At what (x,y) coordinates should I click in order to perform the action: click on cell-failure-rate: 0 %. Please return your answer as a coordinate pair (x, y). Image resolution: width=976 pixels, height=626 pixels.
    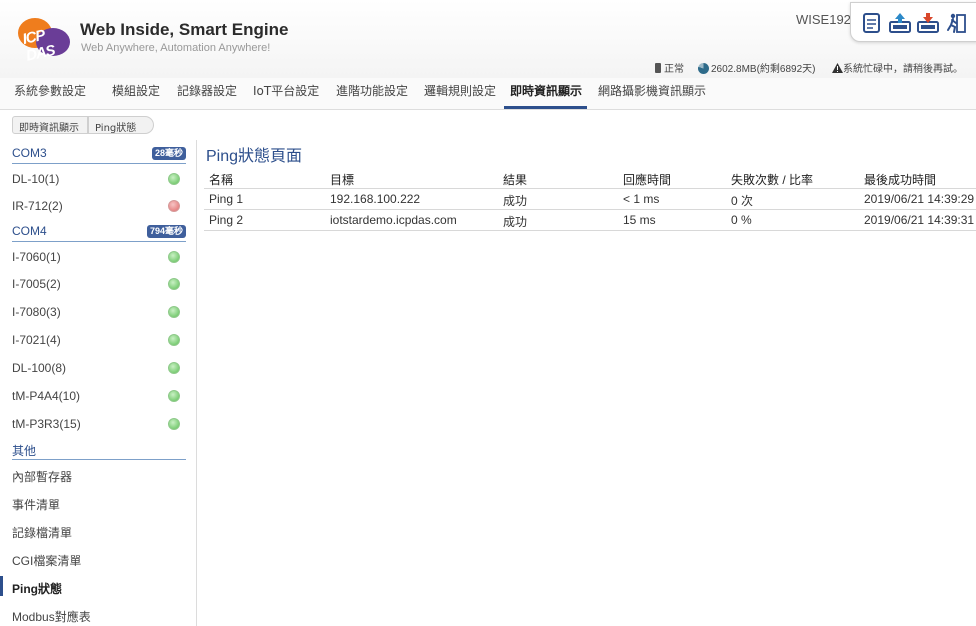
    Looking at the image, I should click on (741, 220).